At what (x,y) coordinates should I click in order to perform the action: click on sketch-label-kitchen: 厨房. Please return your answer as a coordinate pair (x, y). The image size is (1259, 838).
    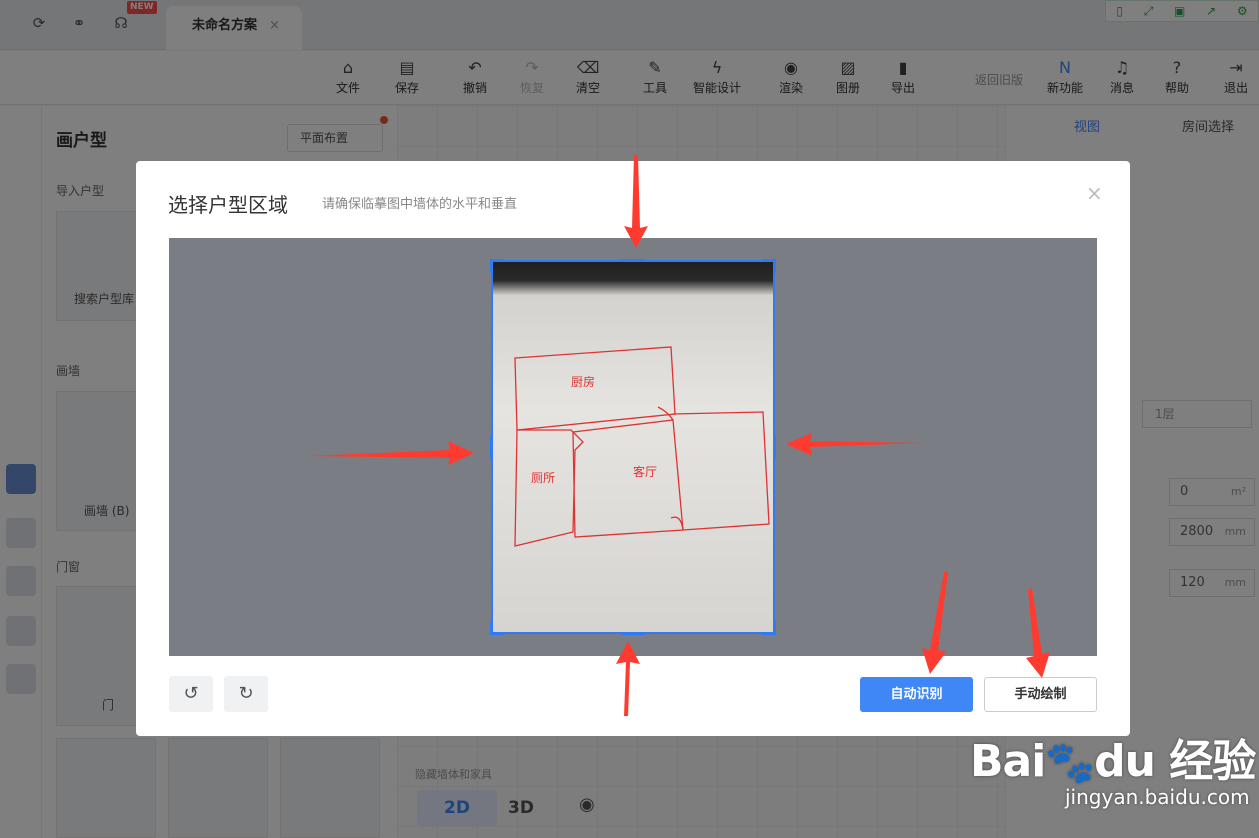
    Looking at the image, I should click on (583, 381).